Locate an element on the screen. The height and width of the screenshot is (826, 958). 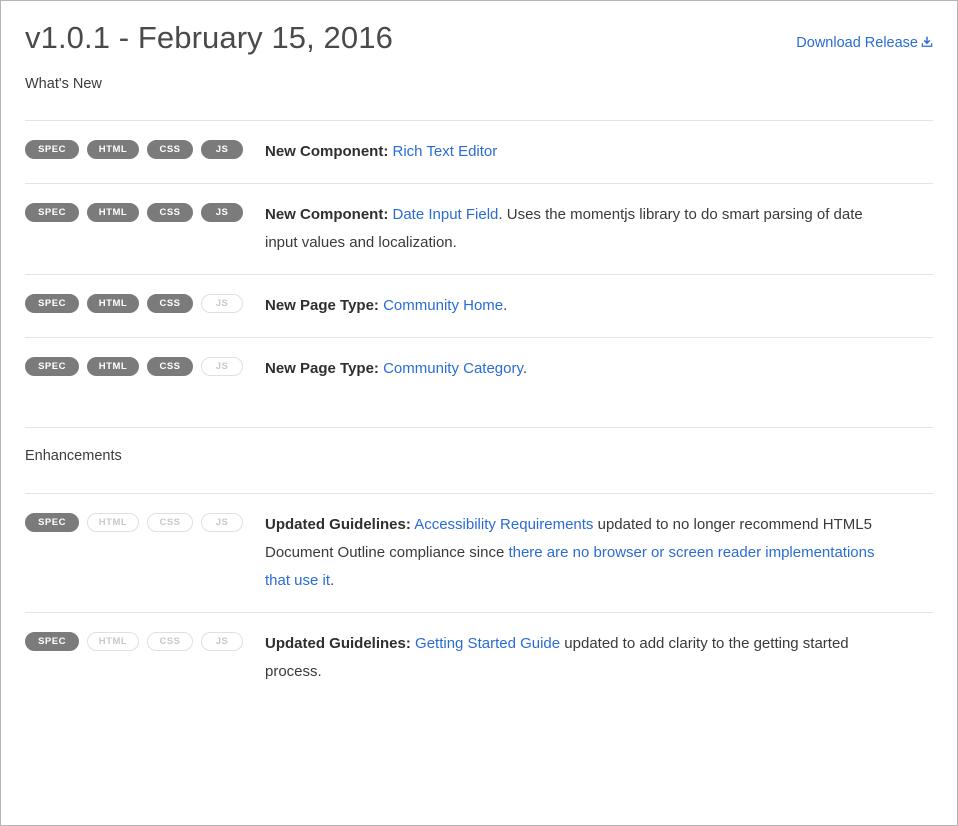
download-tray-icon is located at coordinates (927, 42).